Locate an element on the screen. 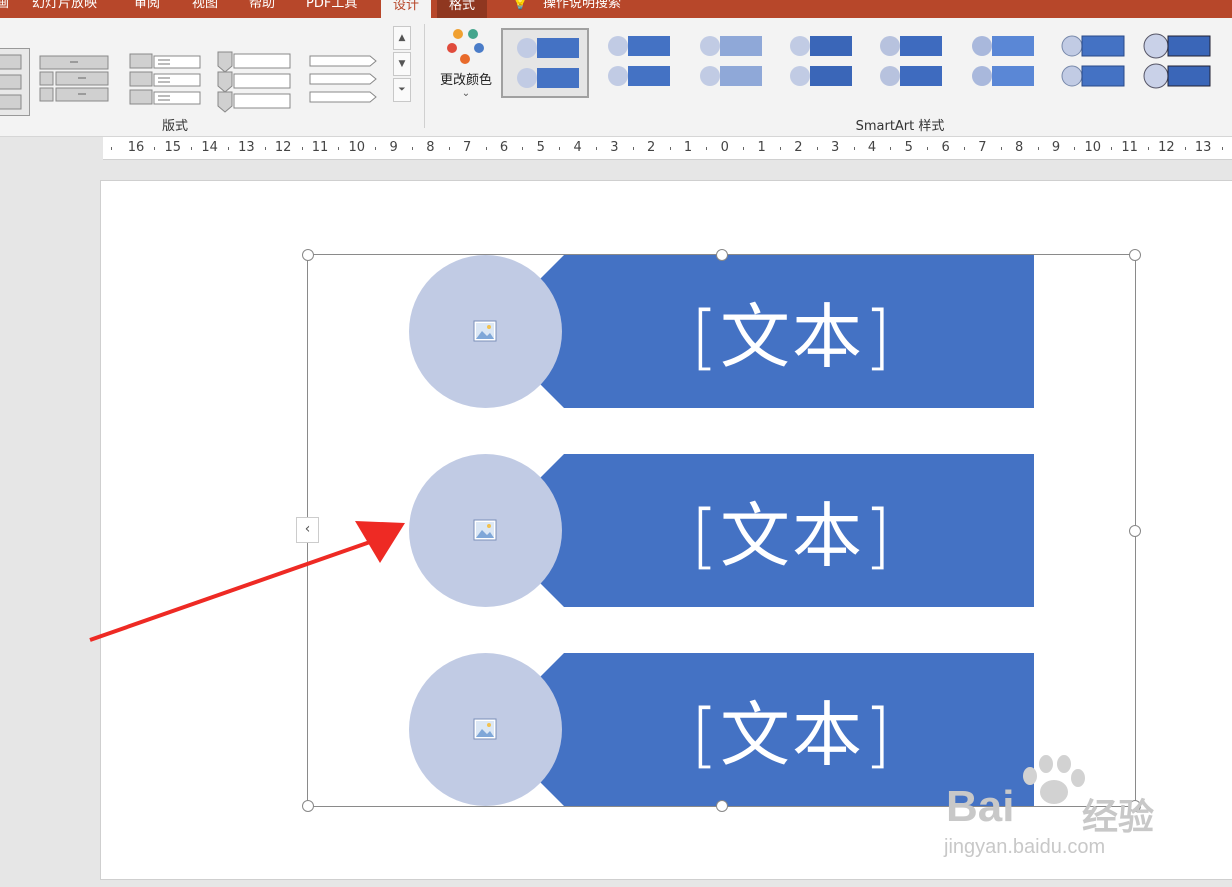 The height and width of the screenshot is (887, 1232). resize-handle-top-right is located at coordinates (1135, 255).